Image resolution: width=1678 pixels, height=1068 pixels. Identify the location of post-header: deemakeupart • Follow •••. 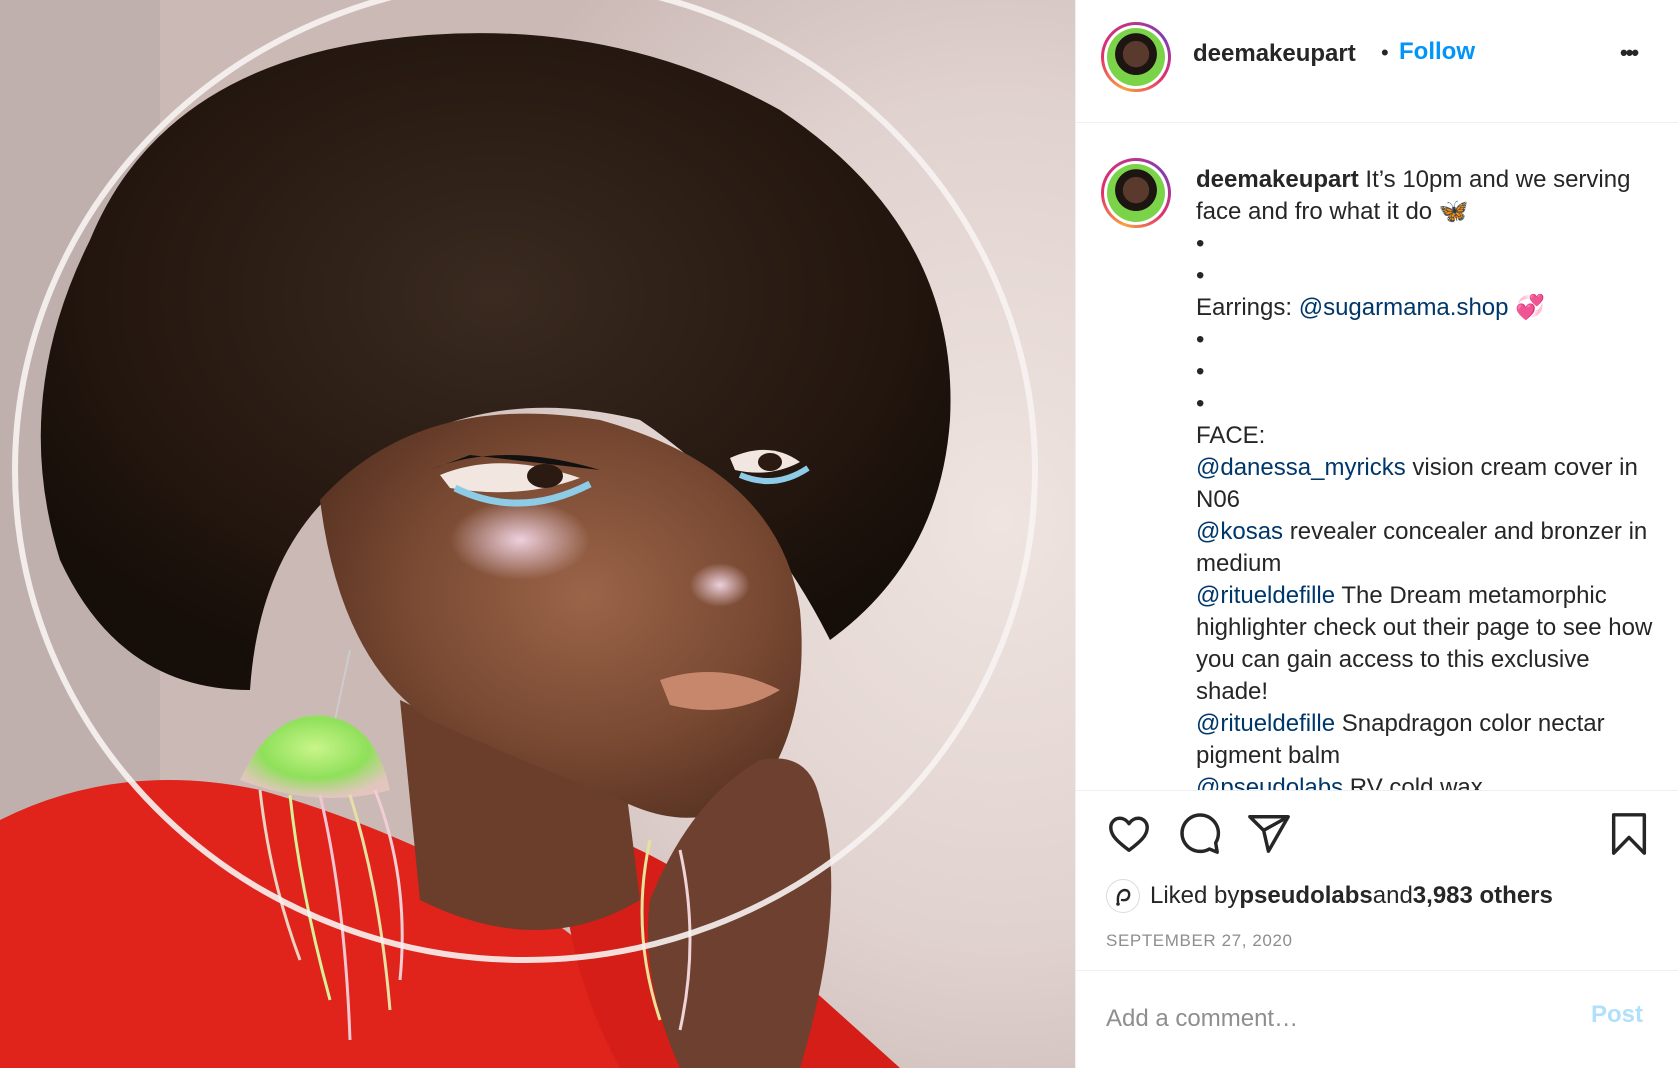
(1377, 61).